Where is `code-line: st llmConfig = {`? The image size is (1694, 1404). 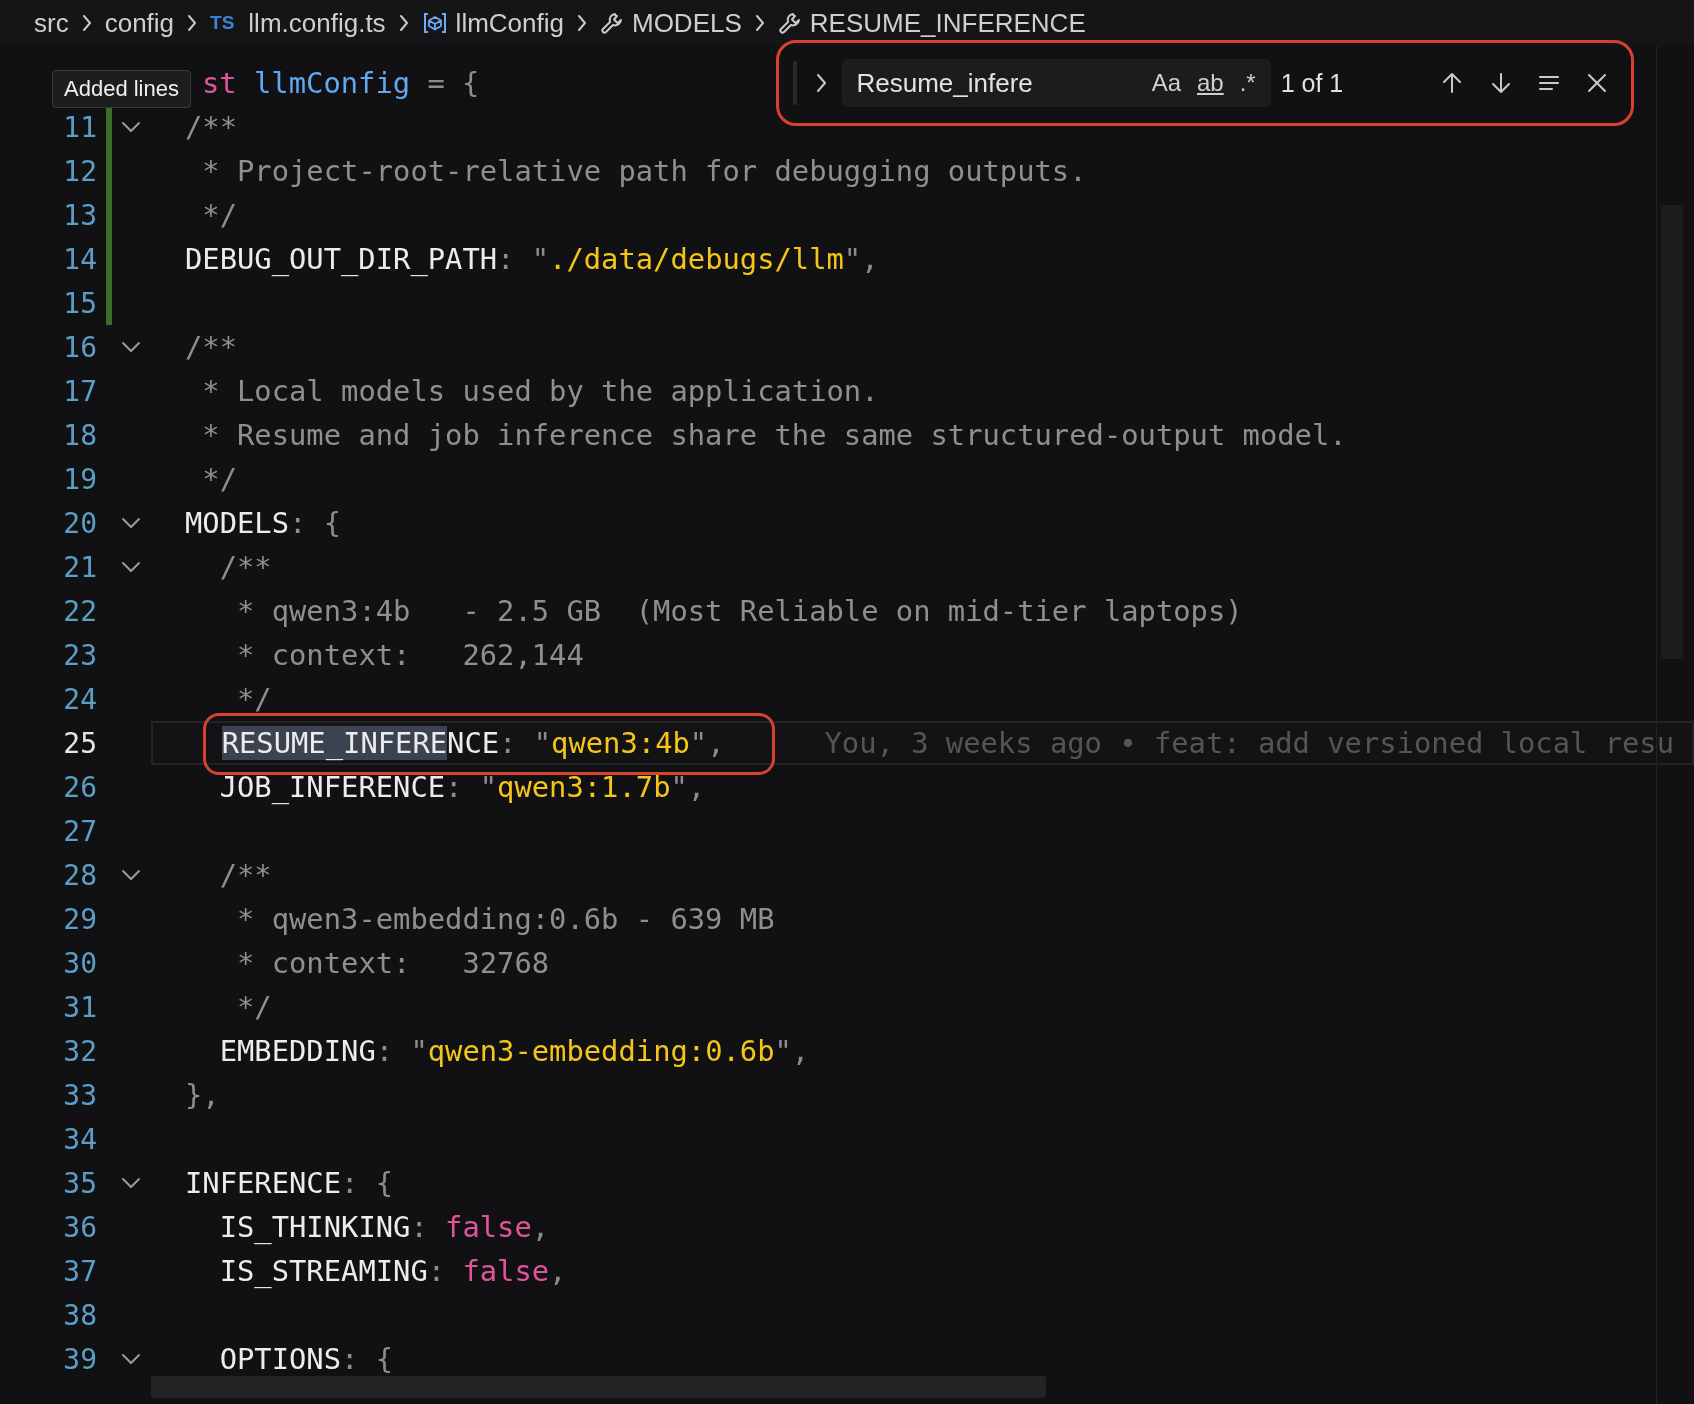 code-line: st llmConfig = { is located at coordinates (340, 83).